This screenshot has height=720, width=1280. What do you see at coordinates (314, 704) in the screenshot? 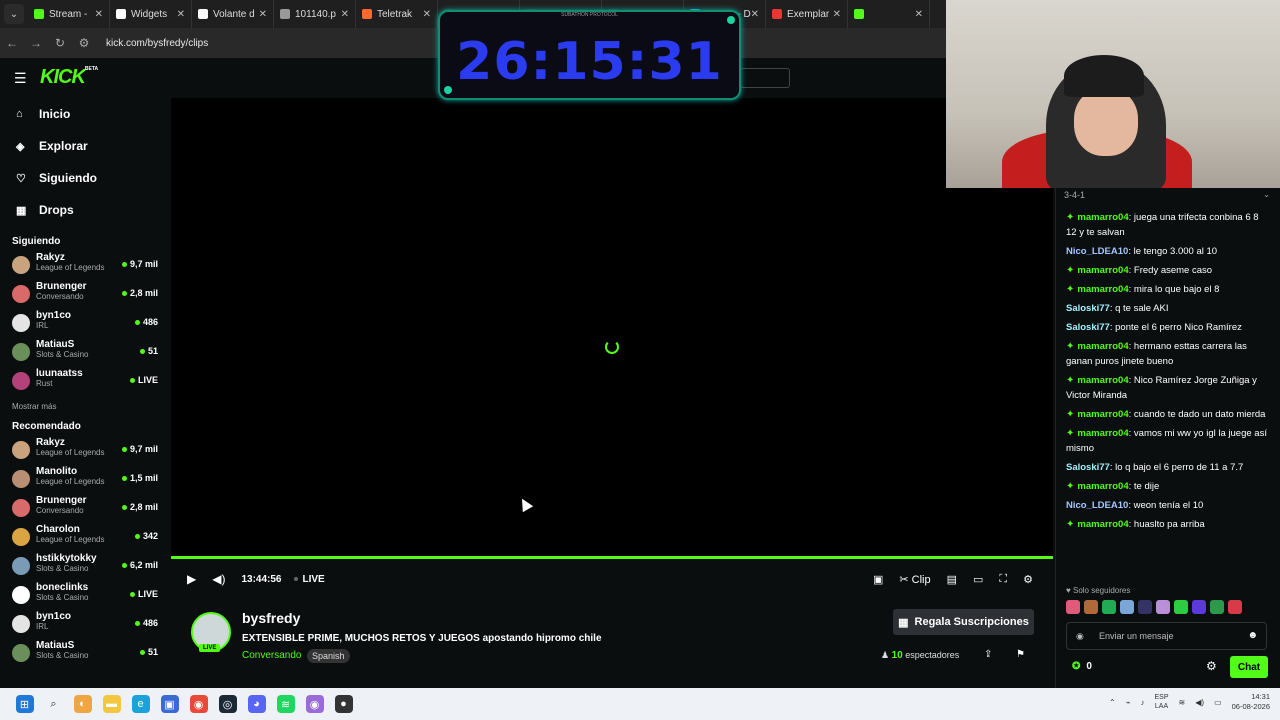
I see `chrome-active-icon: ◉` at bounding box center [314, 704].